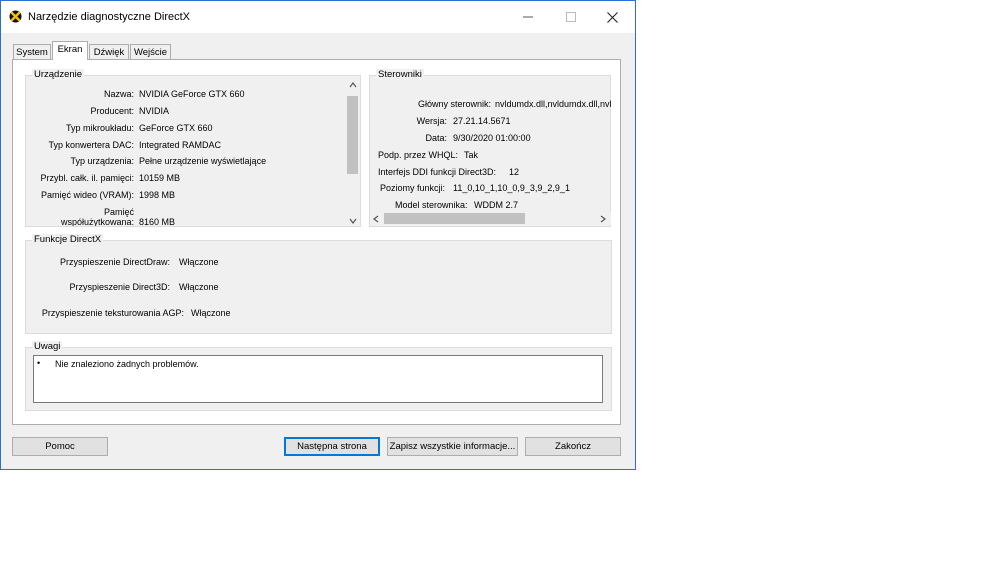 The width and height of the screenshot is (1000, 563). What do you see at coordinates (514, 172) in the screenshot?
I see `ddi-value: 12` at bounding box center [514, 172].